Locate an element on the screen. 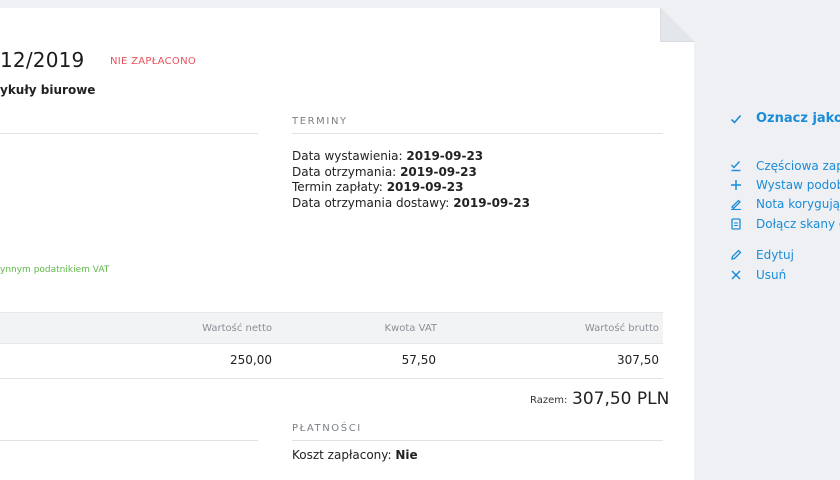  pencil-icon is located at coordinates (739, 255).